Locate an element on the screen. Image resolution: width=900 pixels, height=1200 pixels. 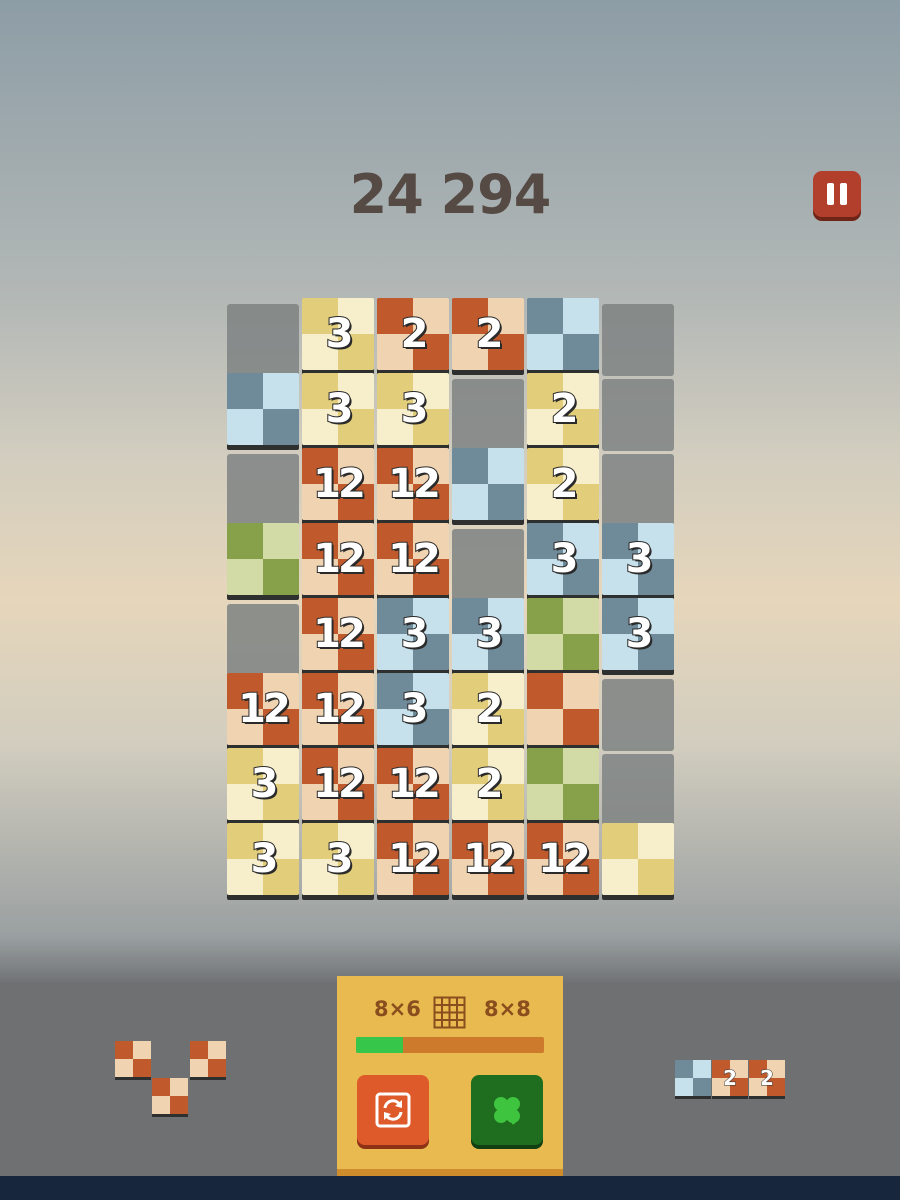
next-piece-right: 22 is located at coordinates (731, 1080).